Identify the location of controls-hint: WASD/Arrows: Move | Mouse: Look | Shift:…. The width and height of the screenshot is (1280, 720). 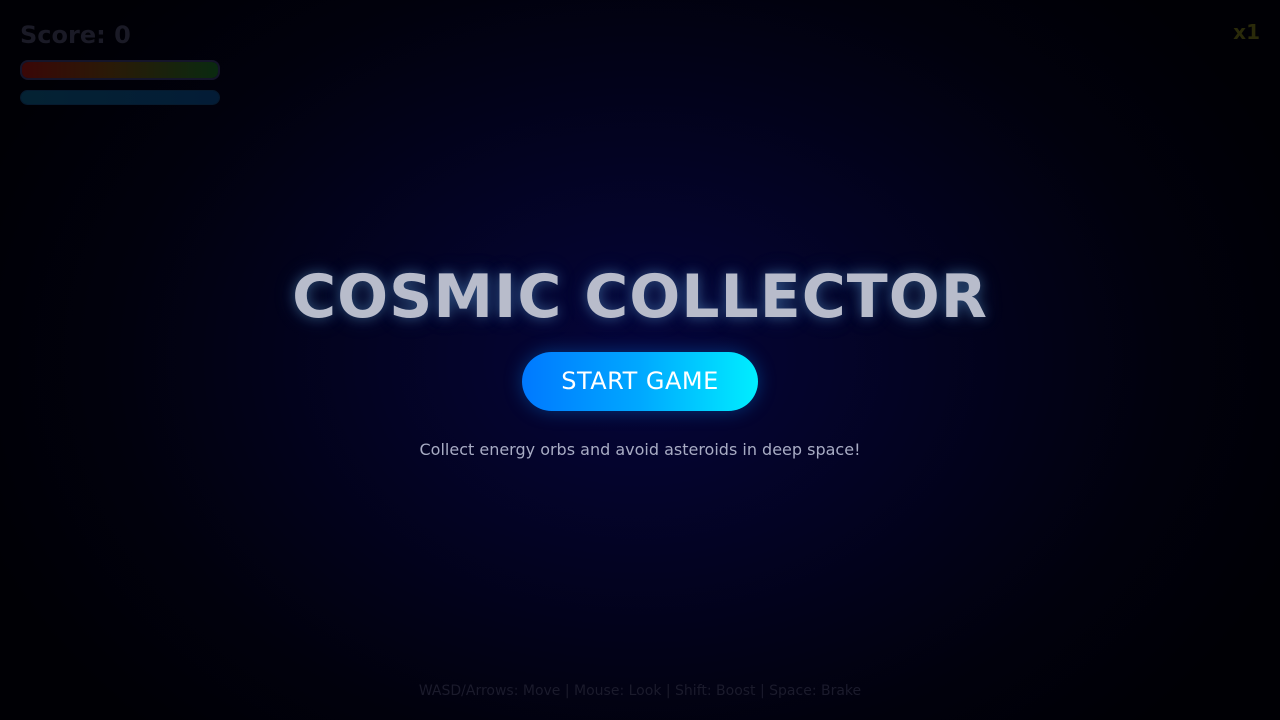
(640, 691).